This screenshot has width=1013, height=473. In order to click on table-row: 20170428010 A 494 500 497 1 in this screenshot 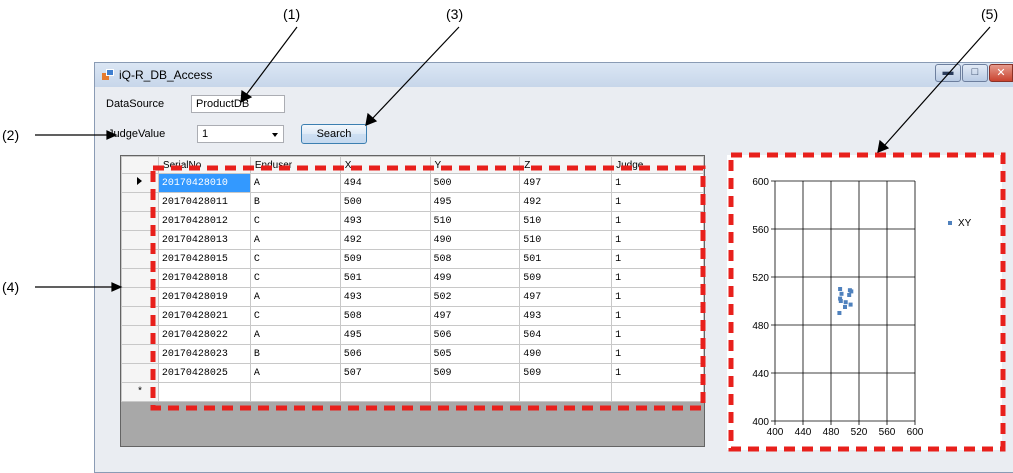, I will do `click(412, 183)`.